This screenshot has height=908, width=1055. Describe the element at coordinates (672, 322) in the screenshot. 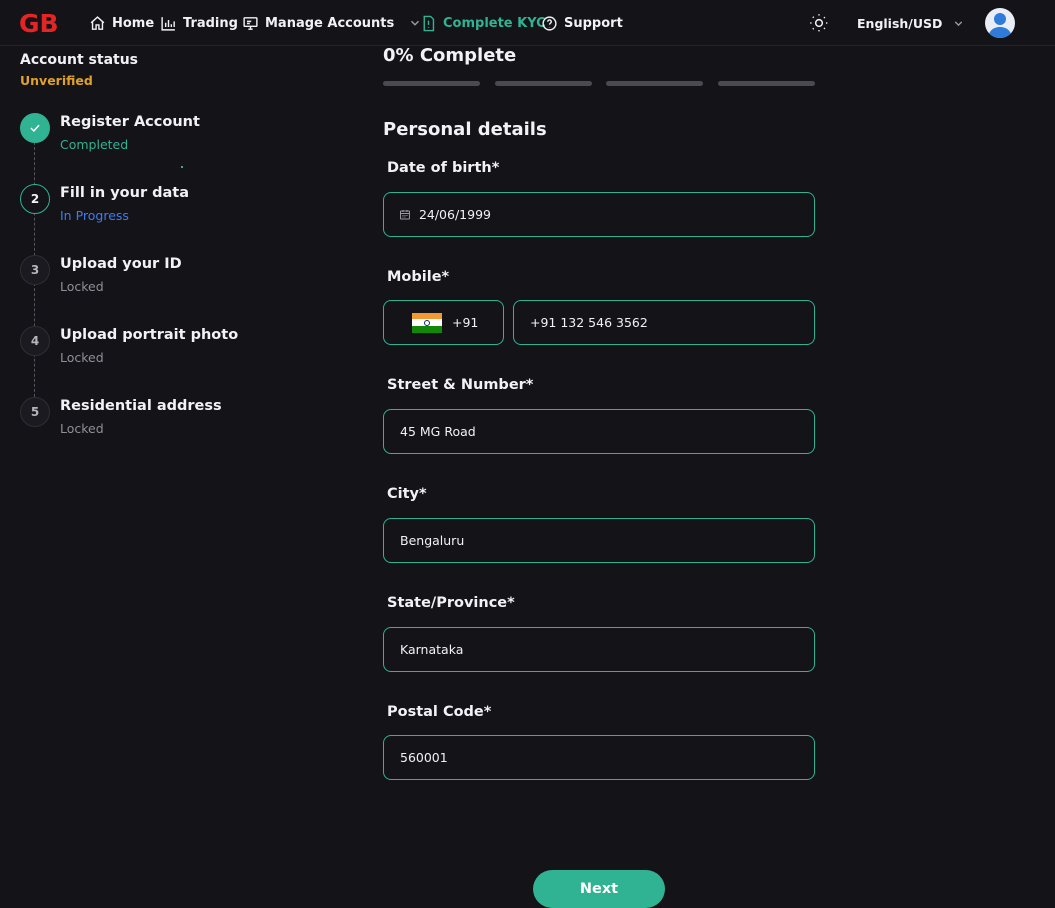

I see `mobile-input` at that location.